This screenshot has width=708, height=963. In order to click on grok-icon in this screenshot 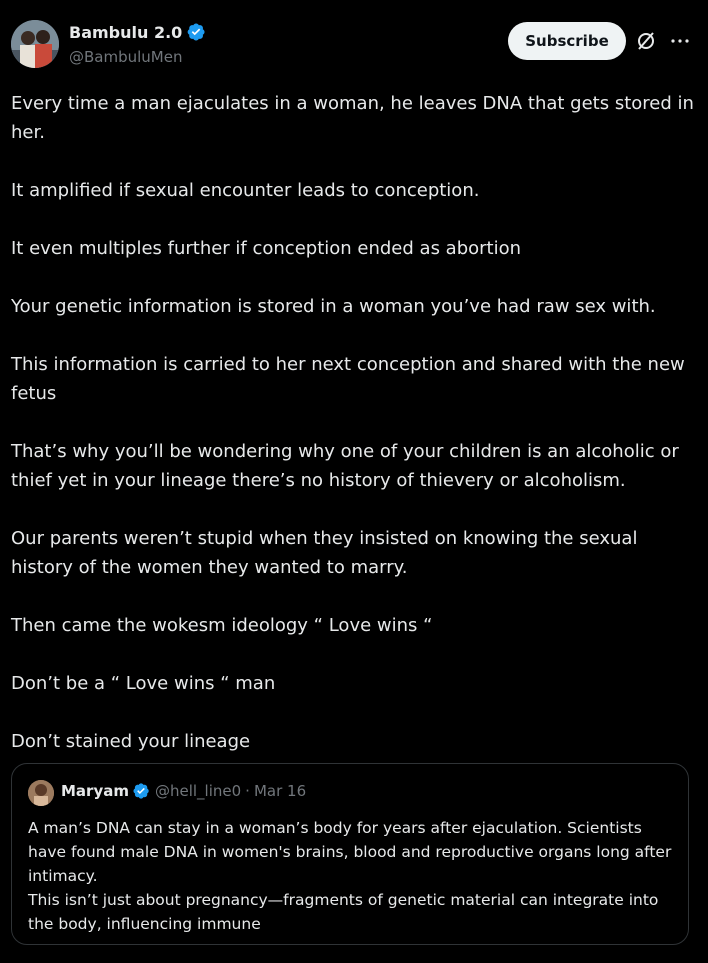, I will do `click(646, 41)`.